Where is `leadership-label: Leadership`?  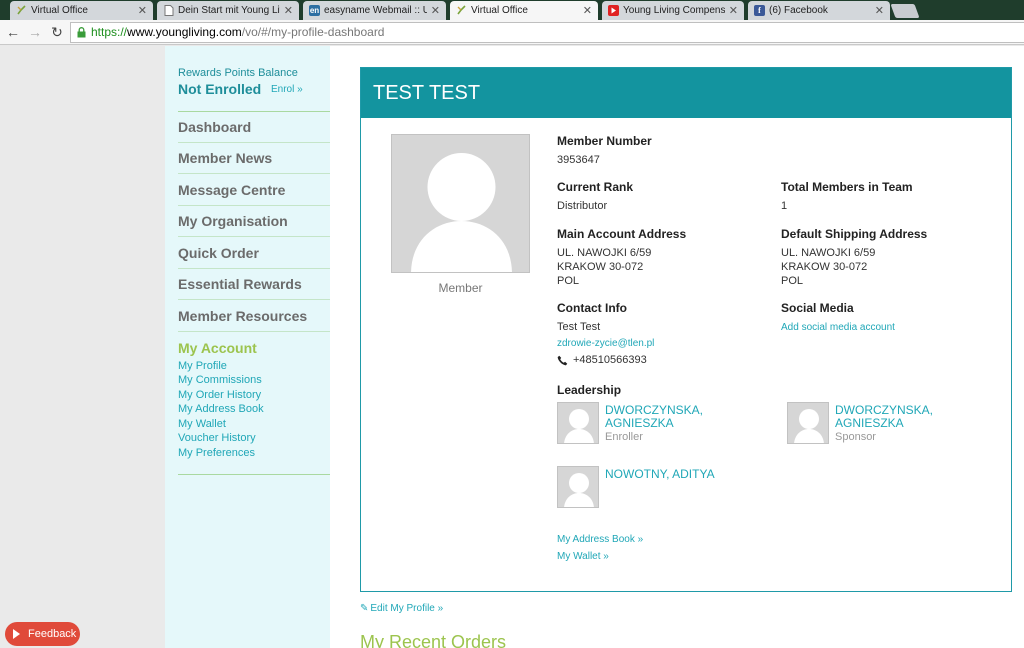
leadership-label: Leadership is located at coordinates (589, 390).